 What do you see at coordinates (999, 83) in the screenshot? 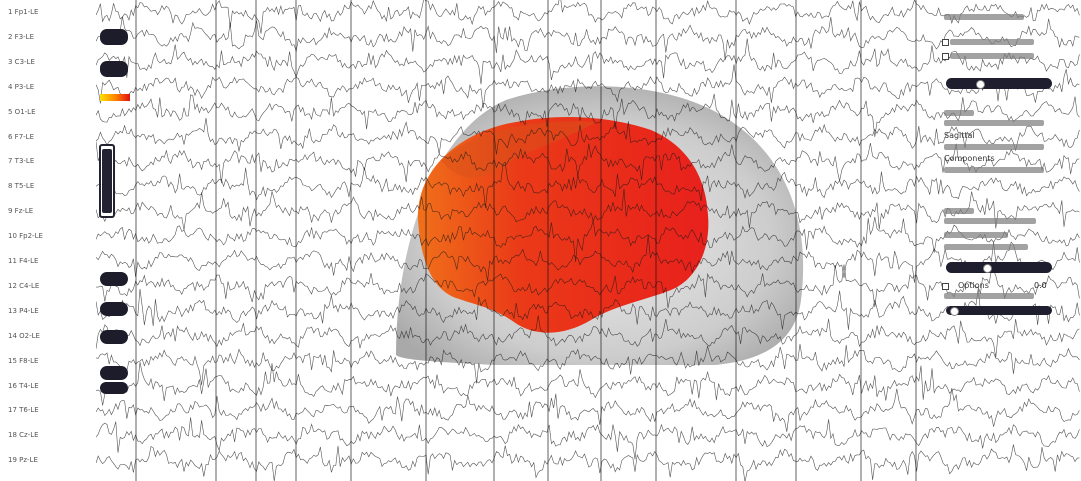
I see `top-slider` at bounding box center [999, 83].